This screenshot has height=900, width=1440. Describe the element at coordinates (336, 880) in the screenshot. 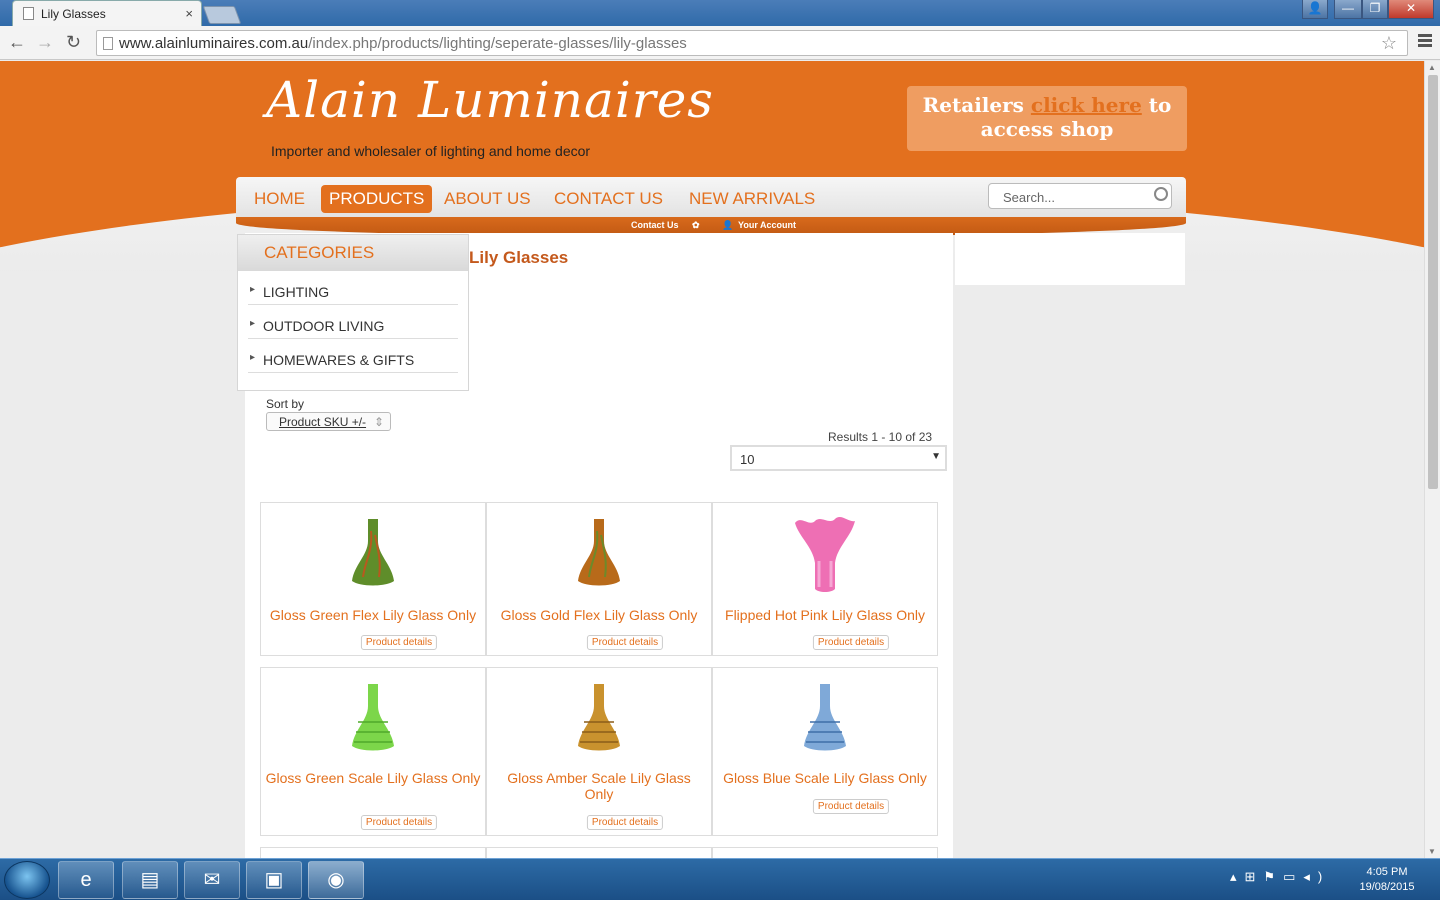

I see `chrome-icon: ◉` at that location.